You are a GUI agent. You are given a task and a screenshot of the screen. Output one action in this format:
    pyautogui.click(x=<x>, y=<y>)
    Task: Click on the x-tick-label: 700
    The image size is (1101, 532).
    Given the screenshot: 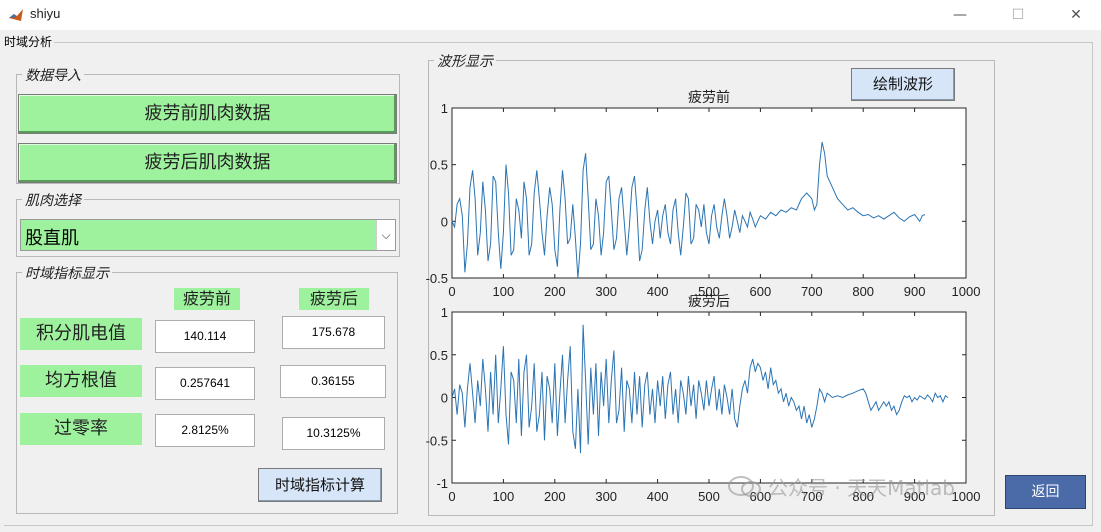 What is the action you would take?
    pyautogui.click(x=812, y=291)
    